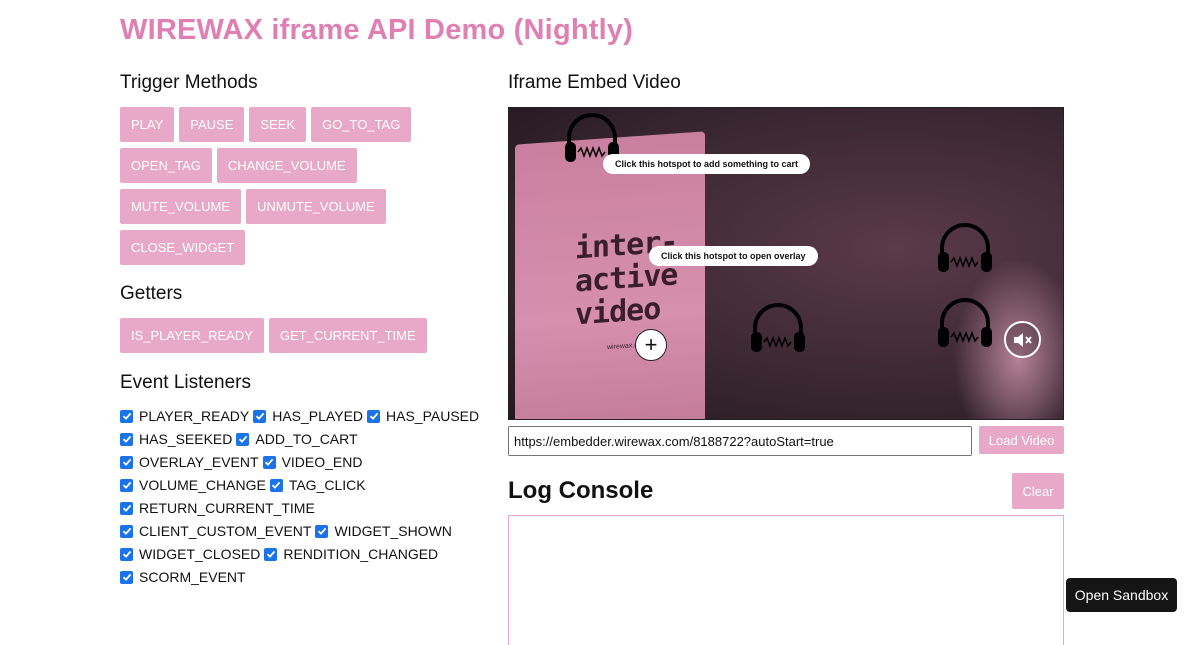 This screenshot has width=1200, height=645. I want to click on event-listener-item: RETURN_CURRENT_TIME, so click(217, 508).